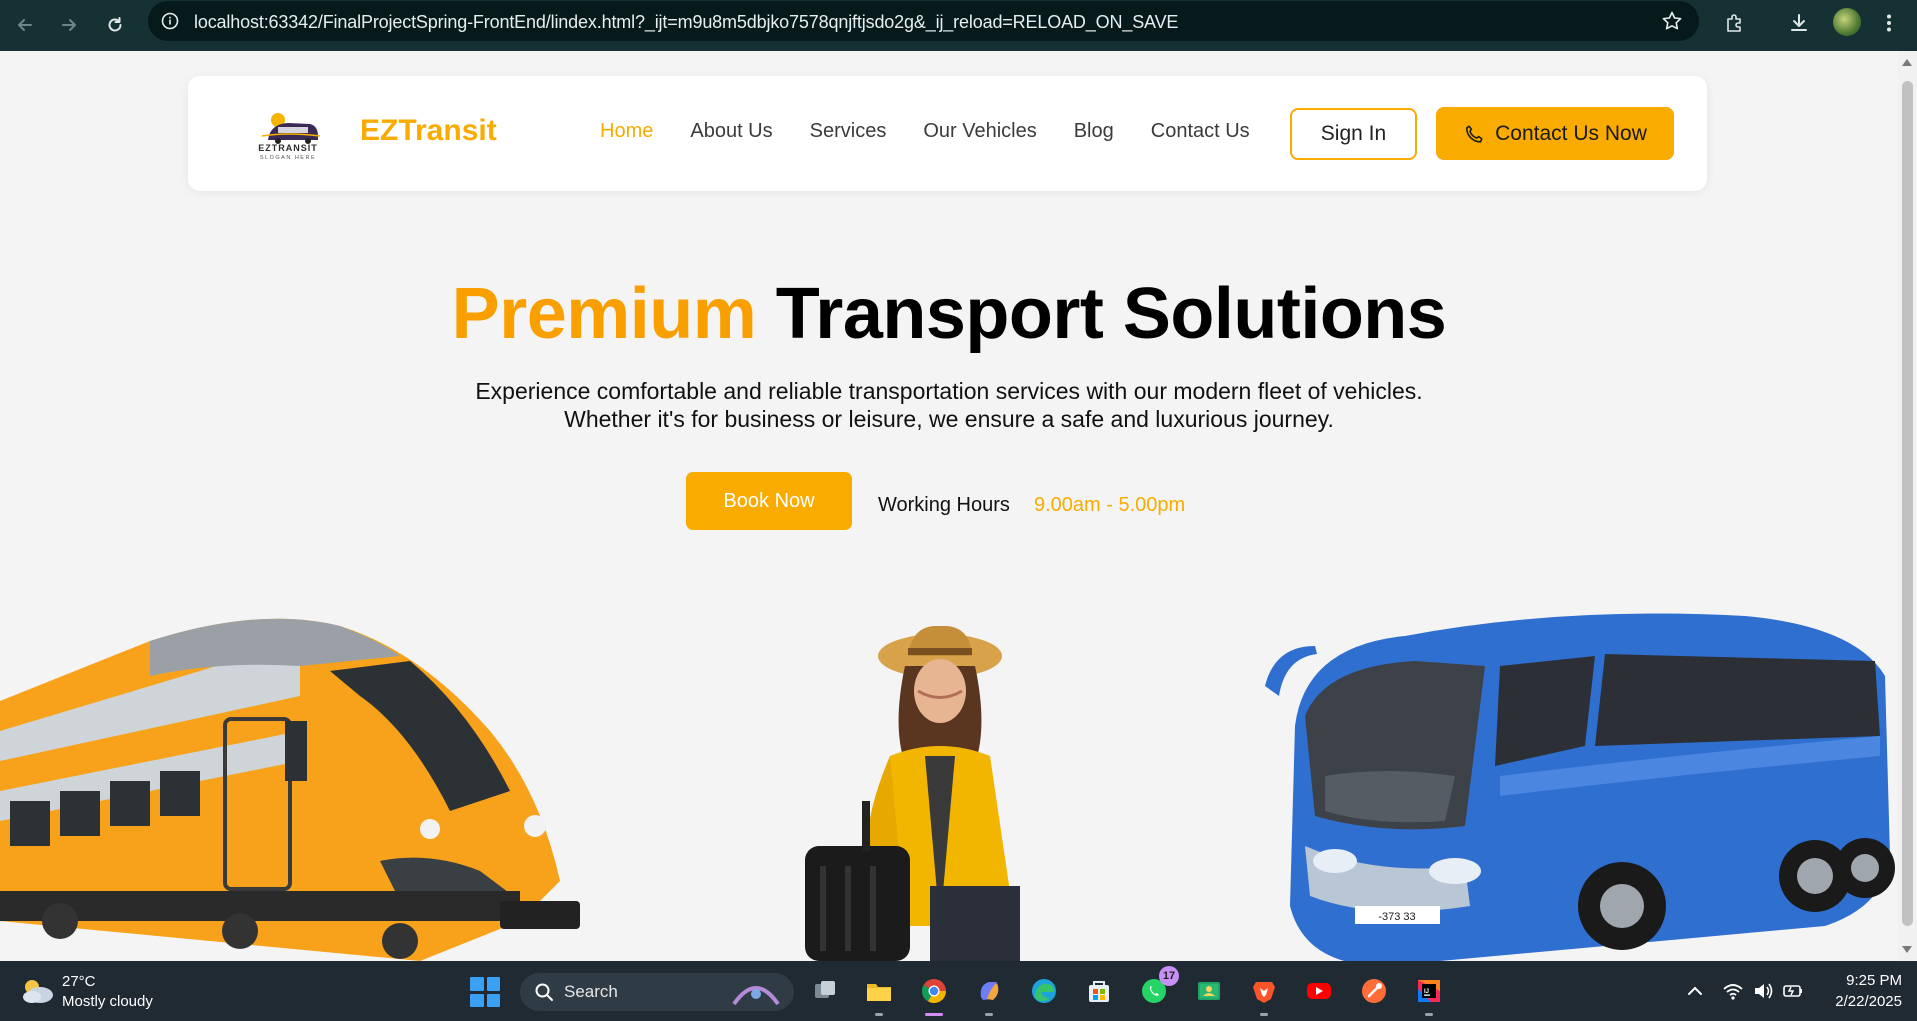 The width and height of the screenshot is (1917, 1021). I want to click on profile-avatar, so click(1847, 22).